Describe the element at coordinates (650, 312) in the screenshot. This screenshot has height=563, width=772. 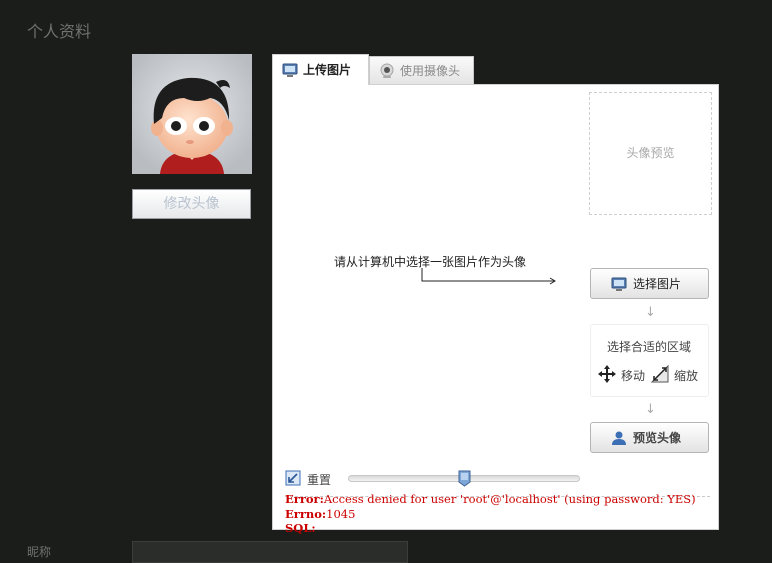
I see `step-arrow-1: ↓` at that location.